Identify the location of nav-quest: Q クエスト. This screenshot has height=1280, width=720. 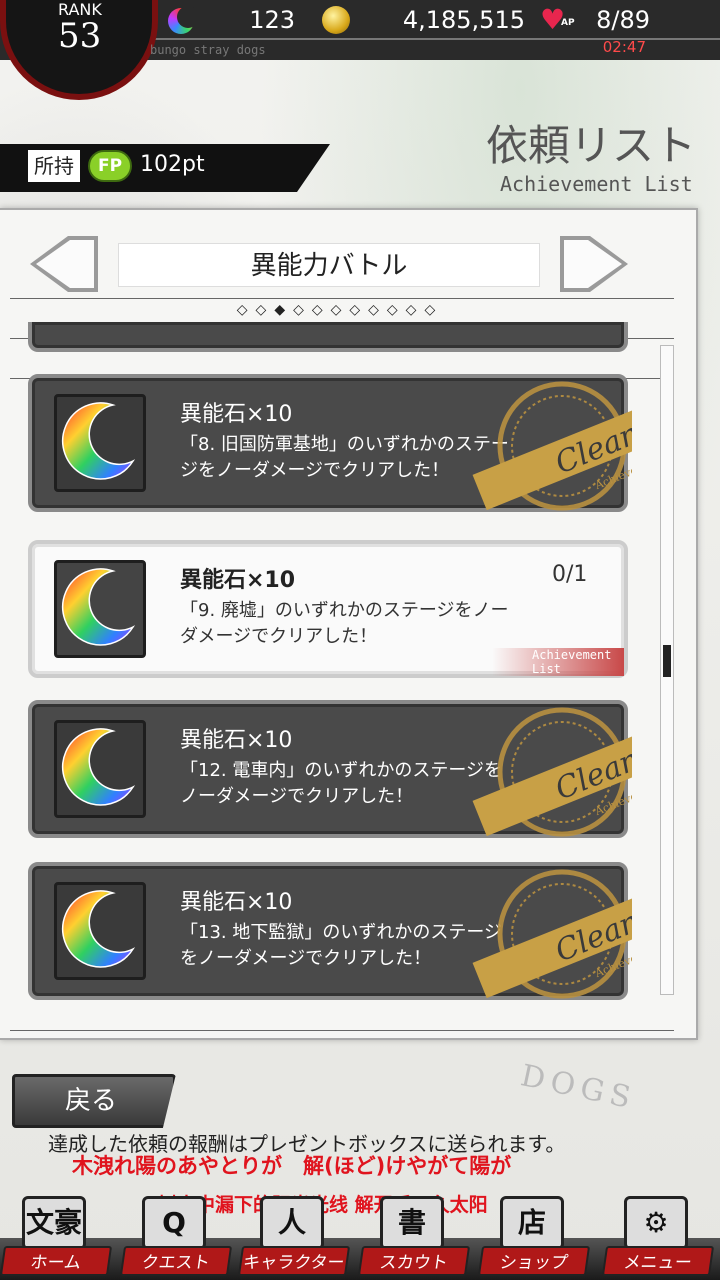
(176, 1238).